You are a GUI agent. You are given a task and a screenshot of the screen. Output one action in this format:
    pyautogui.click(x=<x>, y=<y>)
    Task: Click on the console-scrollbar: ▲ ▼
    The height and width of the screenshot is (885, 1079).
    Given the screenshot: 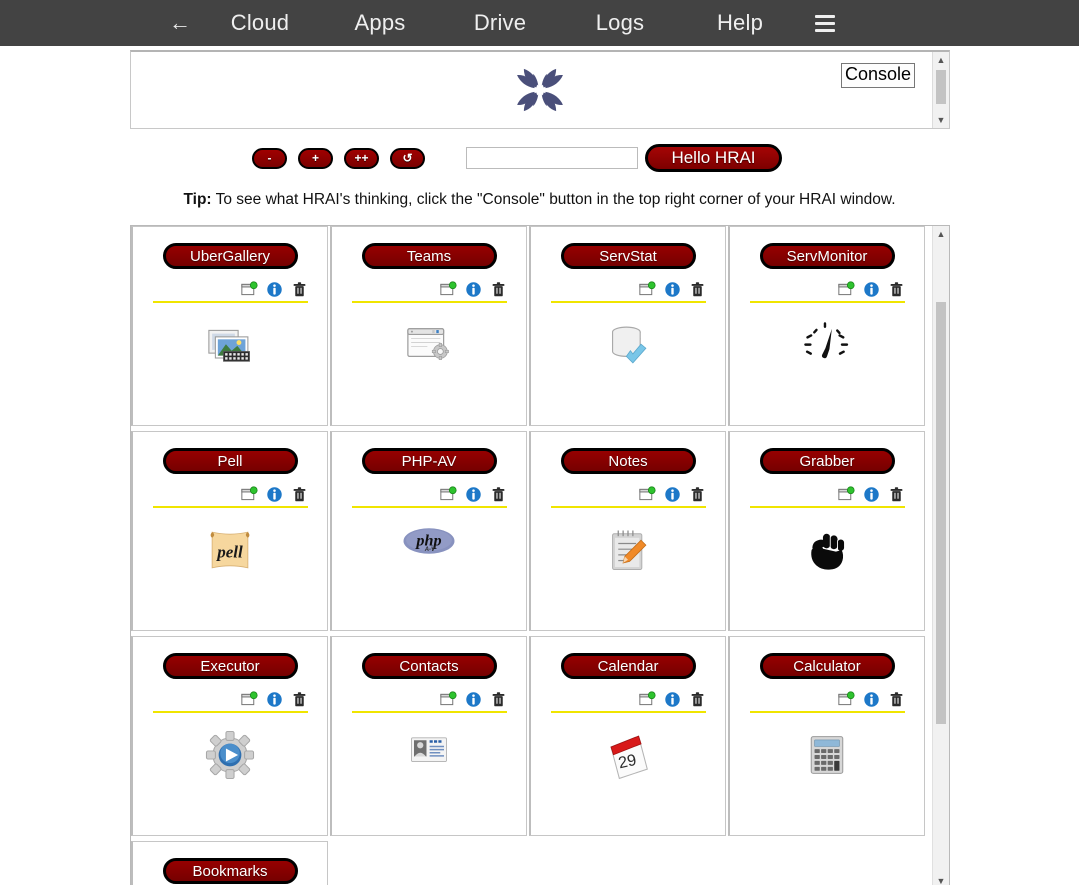 What is the action you would take?
    pyautogui.click(x=940, y=90)
    